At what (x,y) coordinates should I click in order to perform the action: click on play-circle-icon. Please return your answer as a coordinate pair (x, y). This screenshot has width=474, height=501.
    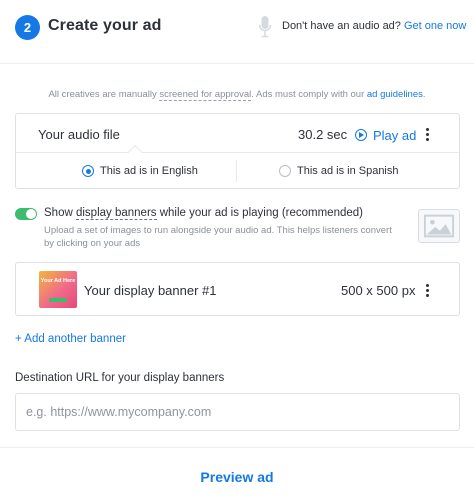
    Looking at the image, I should click on (361, 135).